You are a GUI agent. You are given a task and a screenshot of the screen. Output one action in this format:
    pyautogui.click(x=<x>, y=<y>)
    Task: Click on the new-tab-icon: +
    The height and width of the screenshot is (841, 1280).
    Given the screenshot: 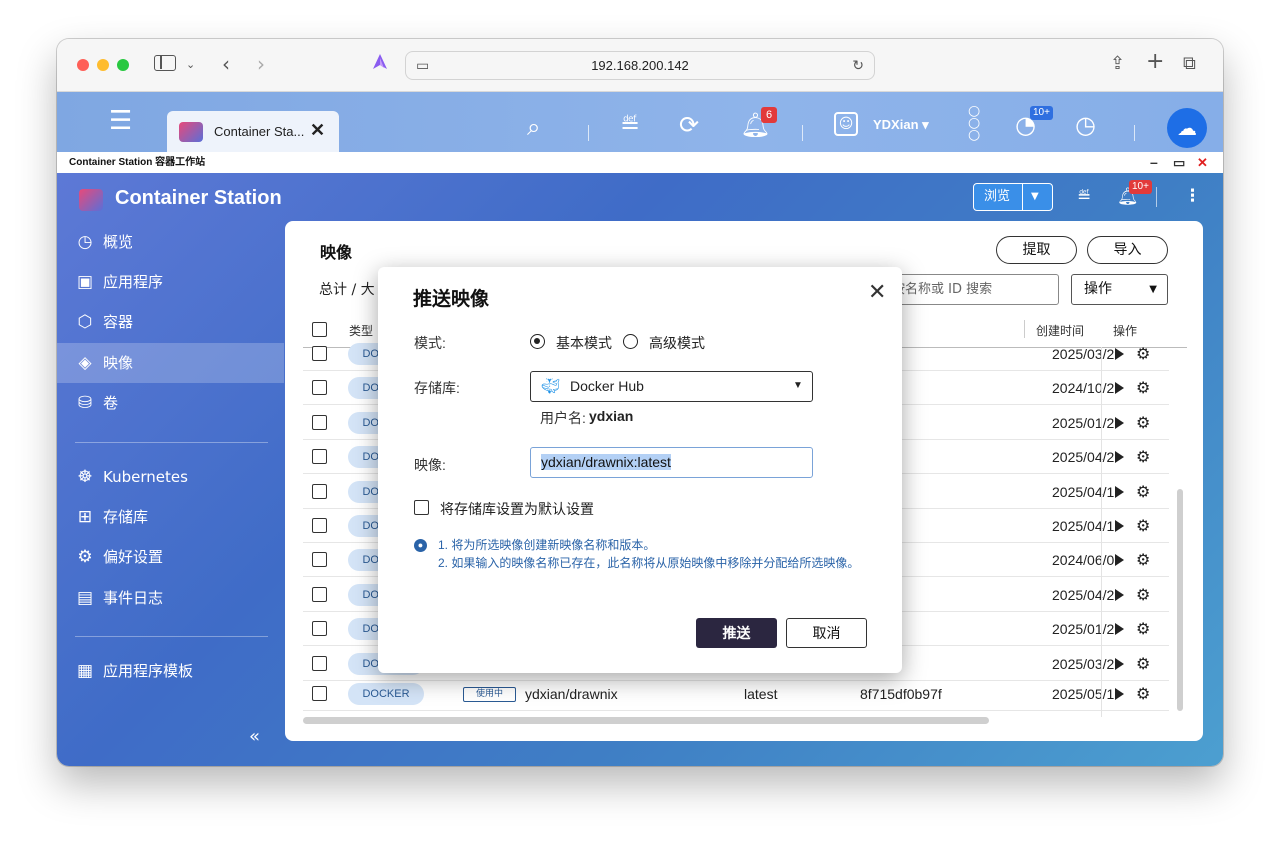 What is the action you would take?
    pyautogui.click(x=1155, y=62)
    